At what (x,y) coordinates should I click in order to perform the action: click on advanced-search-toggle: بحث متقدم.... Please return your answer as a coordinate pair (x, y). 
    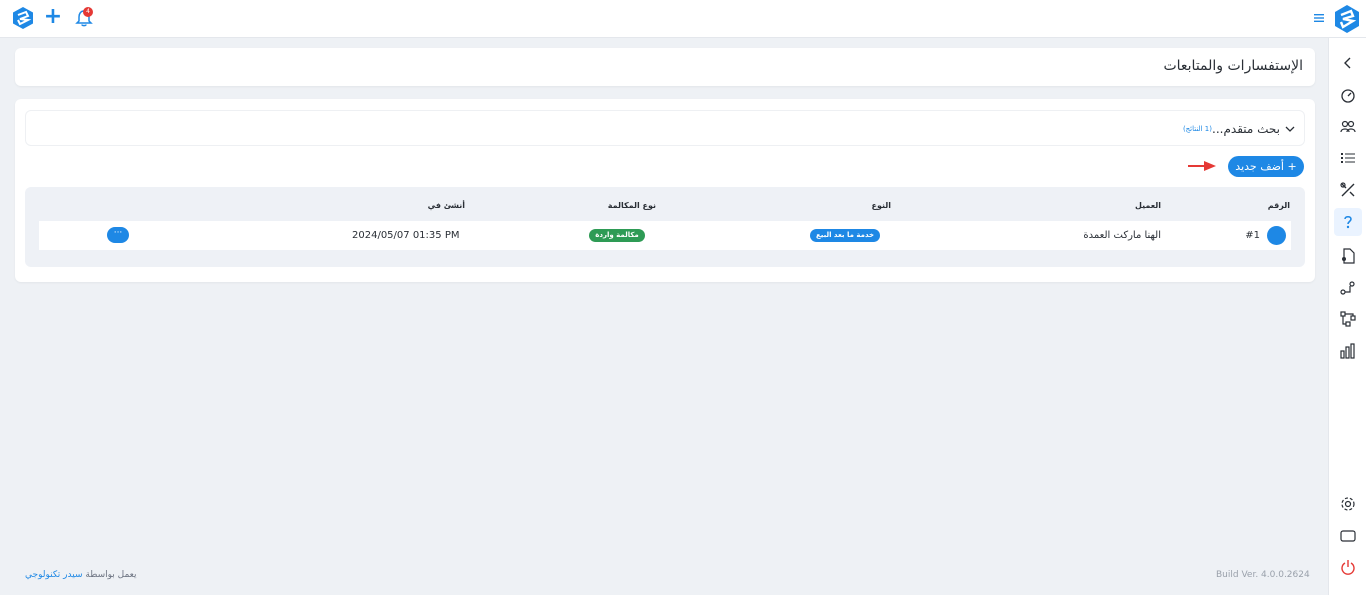
    Looking at the image, I should click on (1246, 129).